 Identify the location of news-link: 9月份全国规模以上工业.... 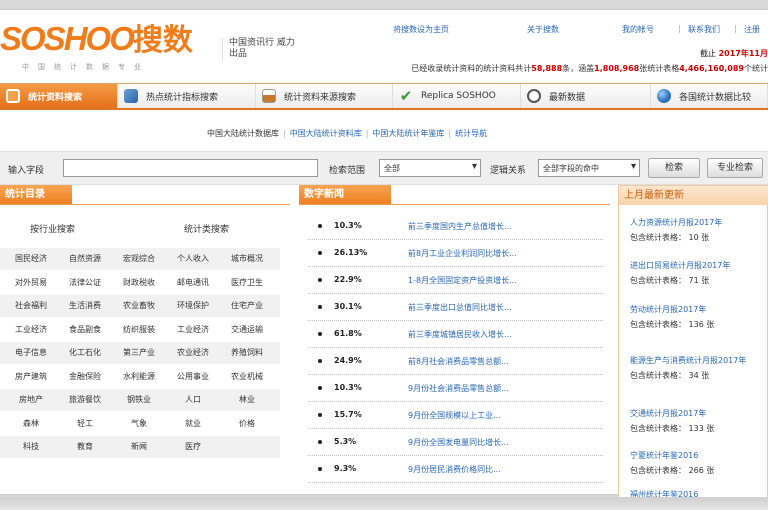
(454, 415).